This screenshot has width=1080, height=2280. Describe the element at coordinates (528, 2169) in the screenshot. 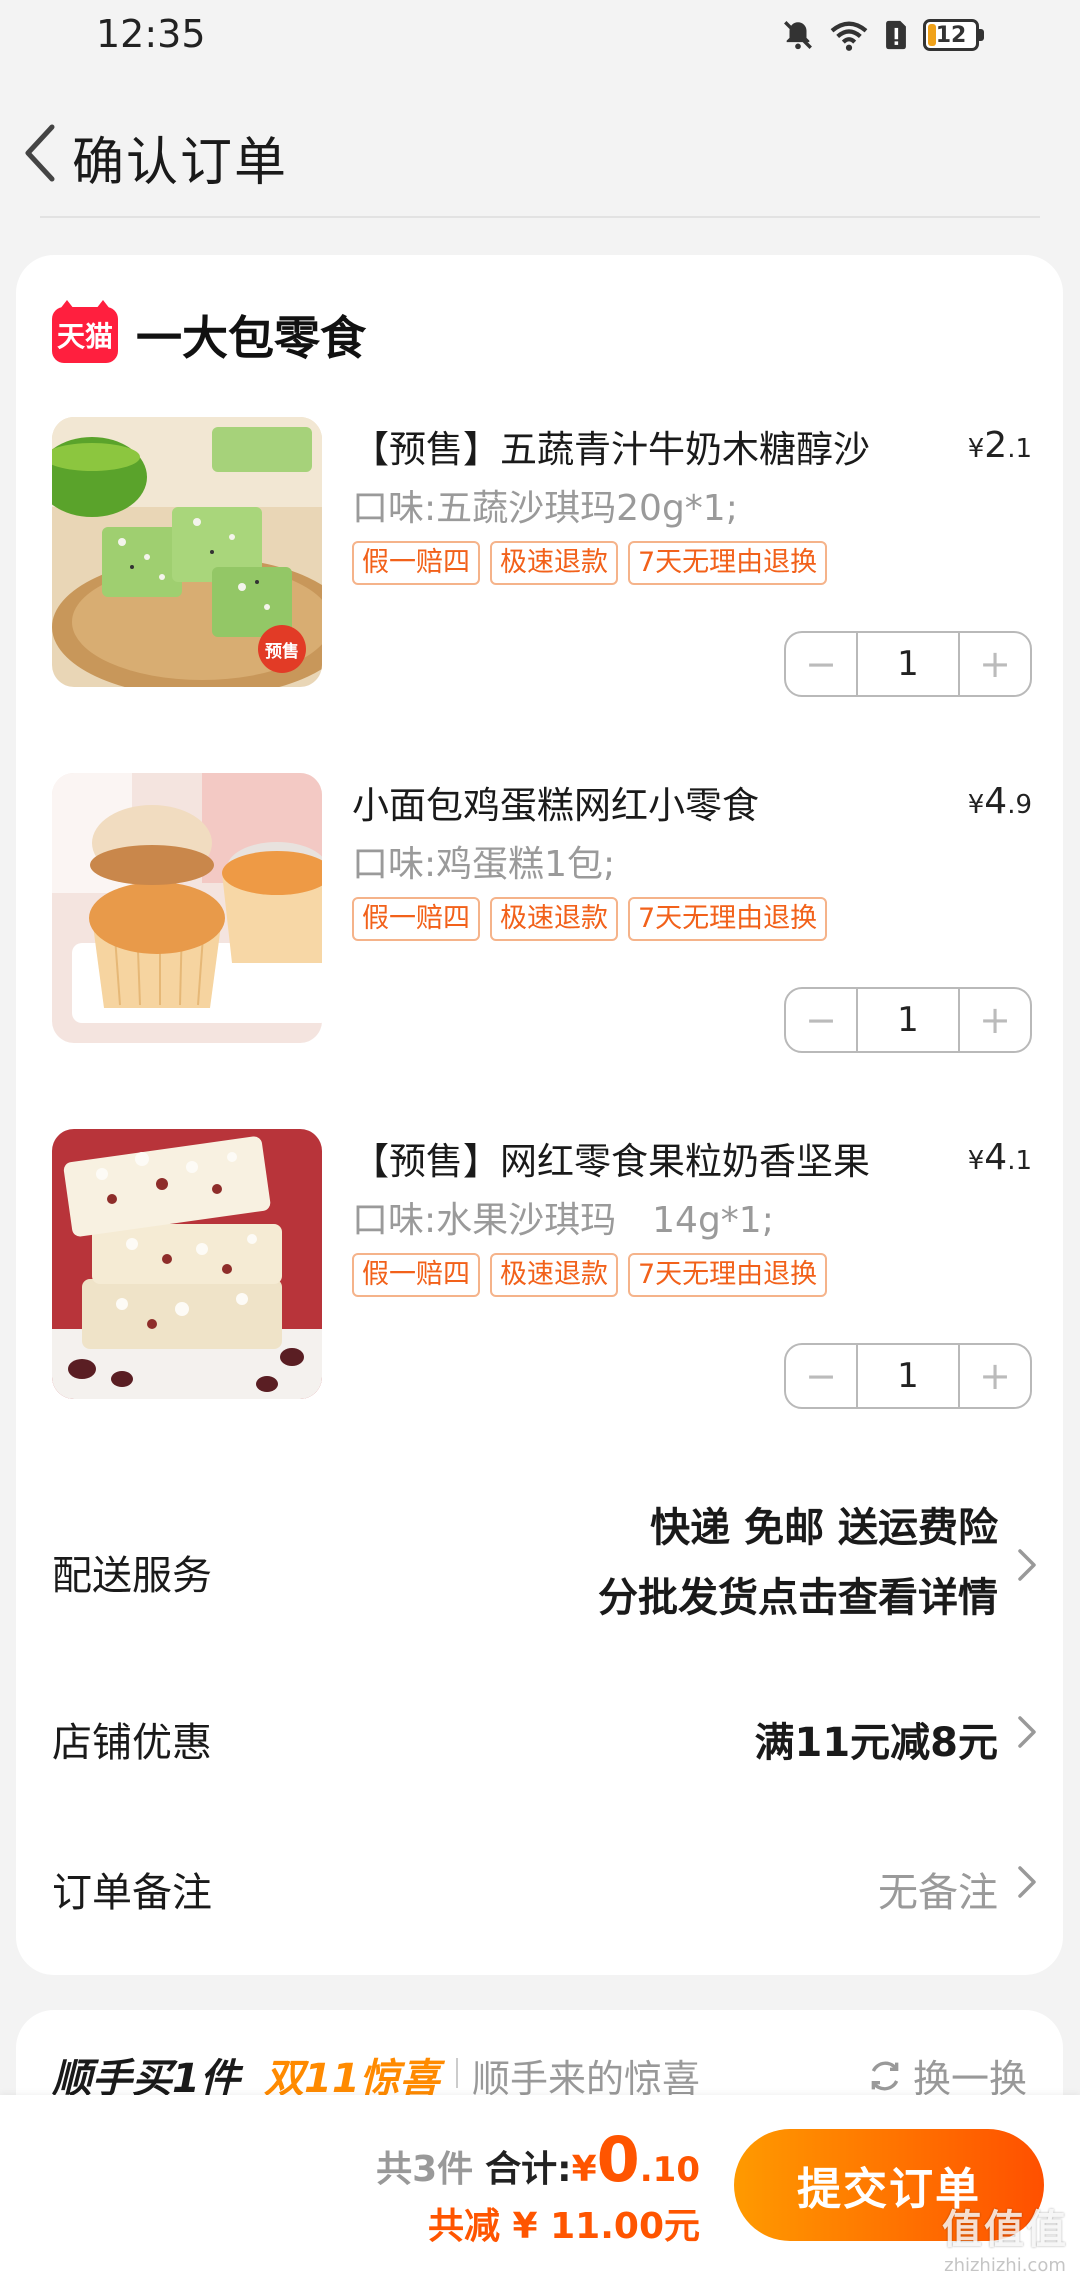

I see `total-label: 合计:` at that location.